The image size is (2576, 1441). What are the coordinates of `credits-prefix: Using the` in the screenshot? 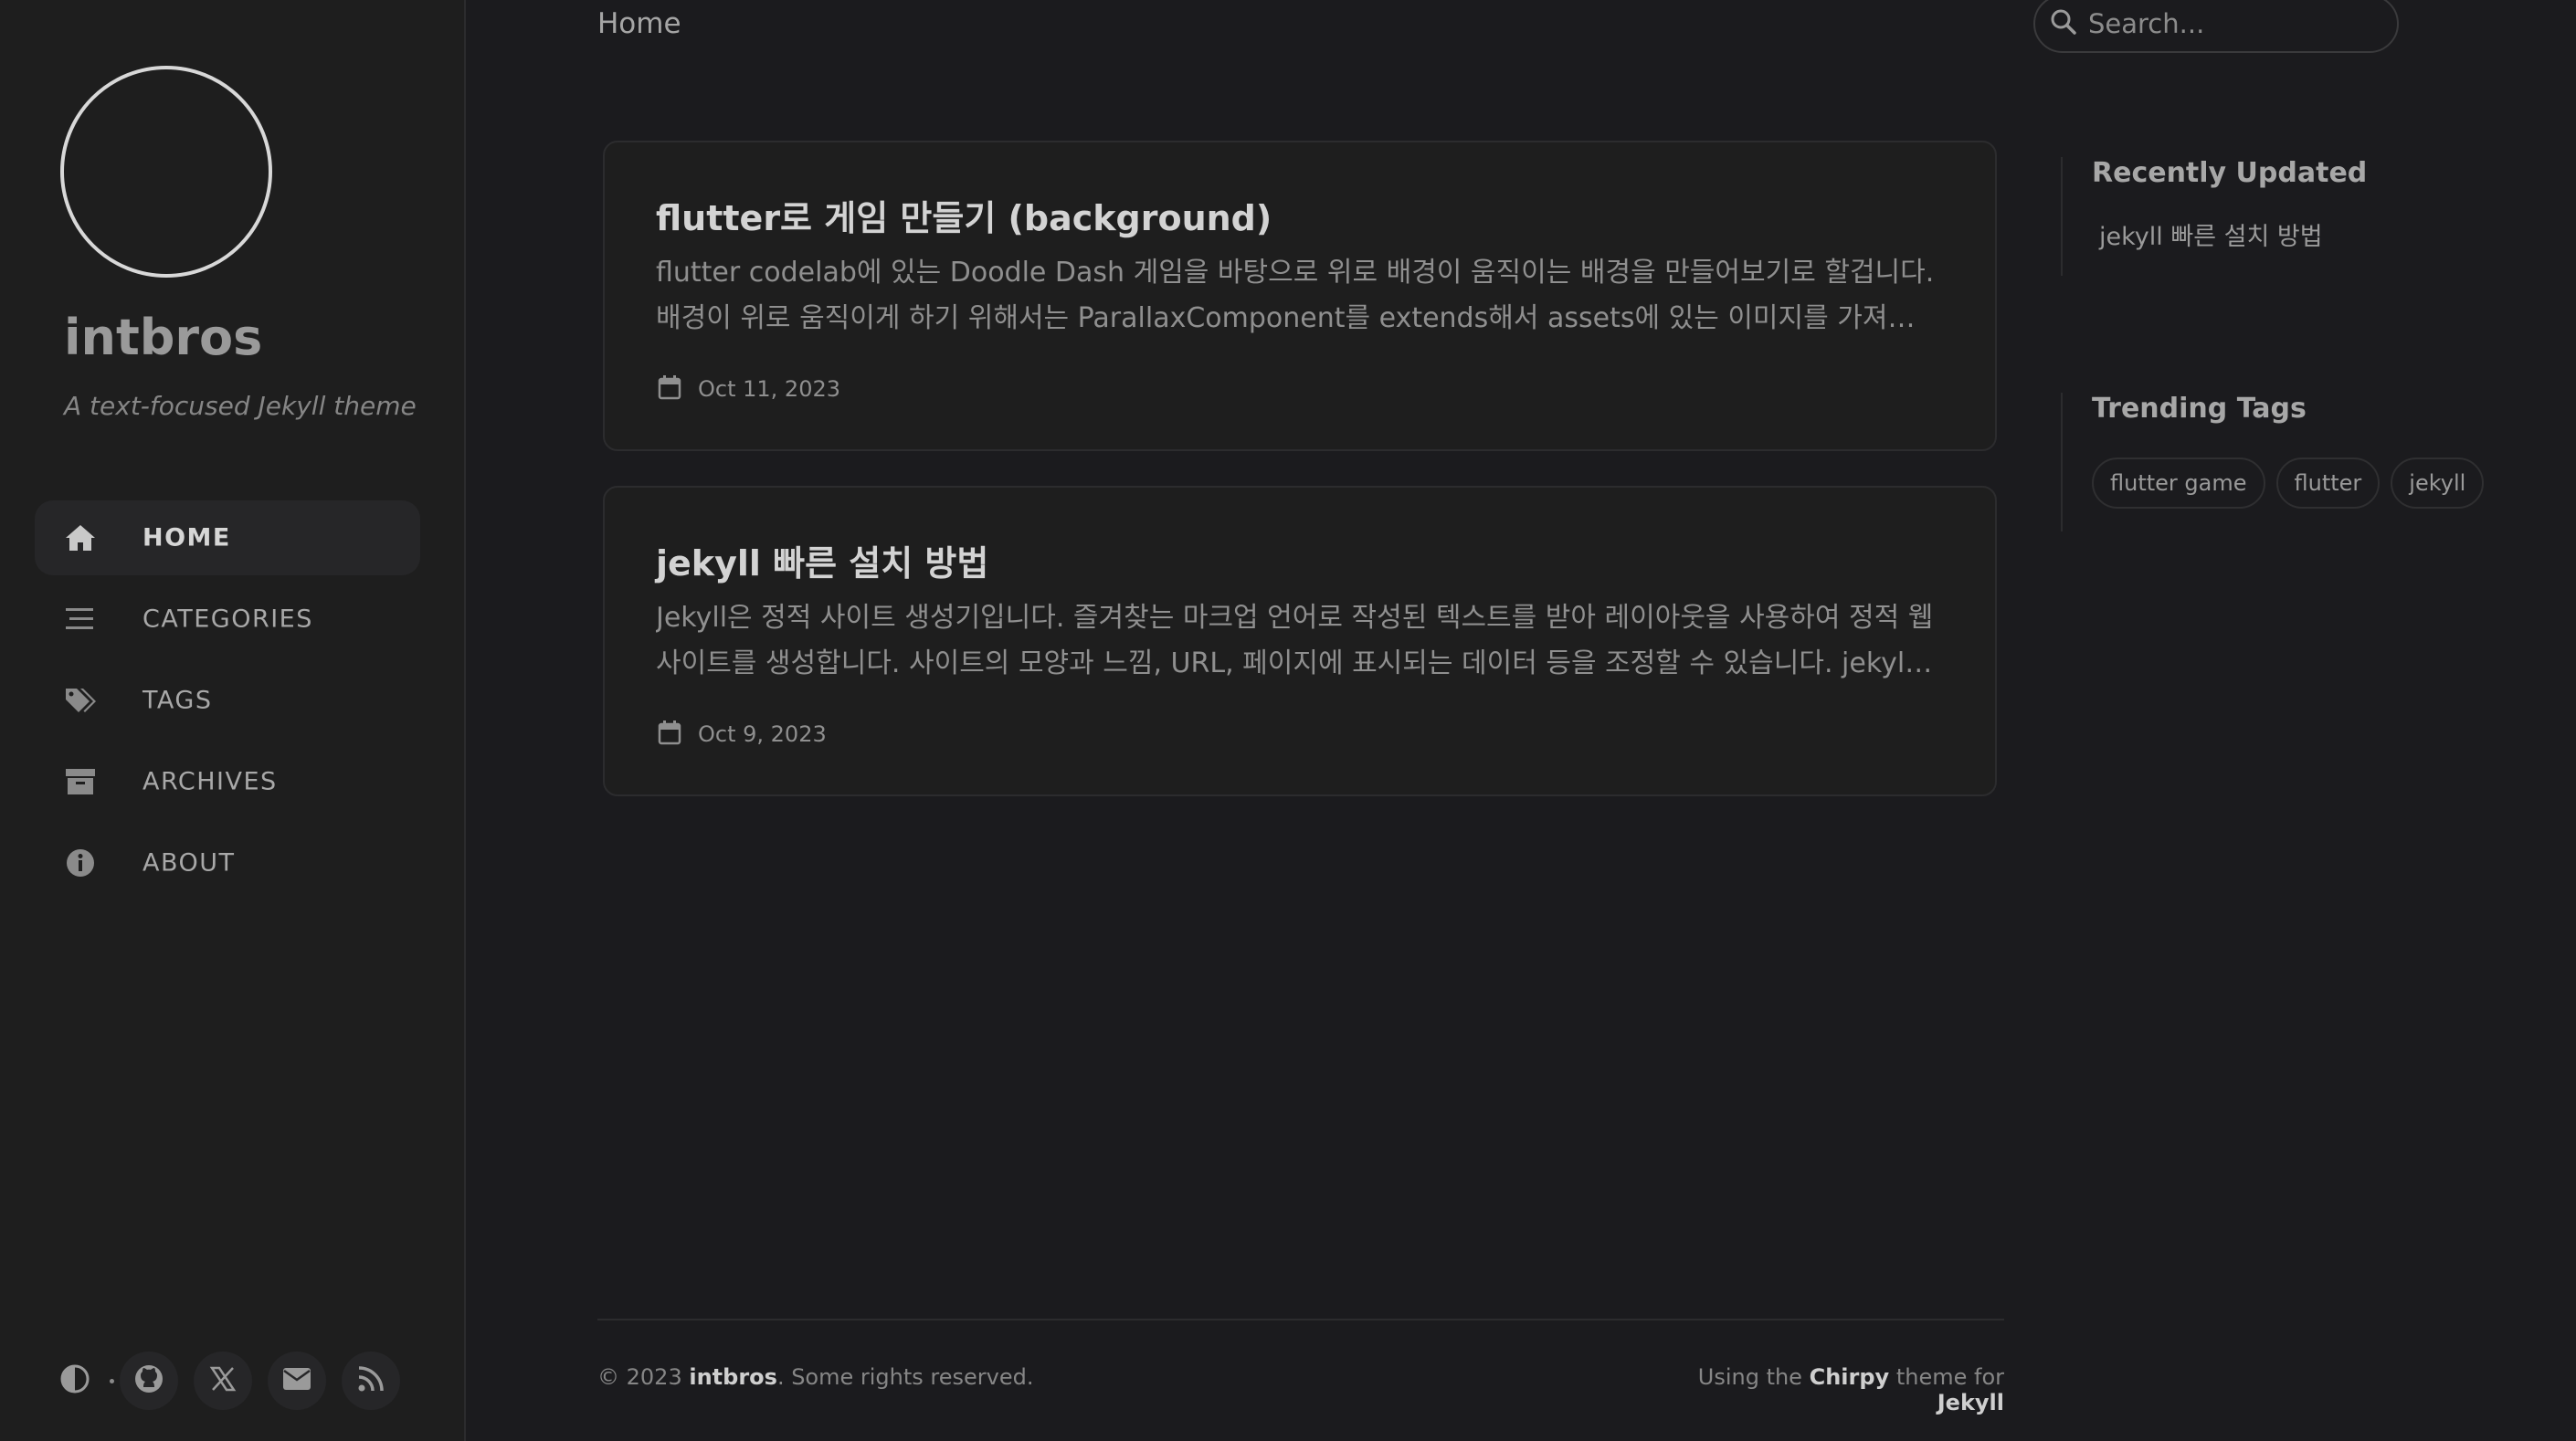 It's located at (1750, 1377).